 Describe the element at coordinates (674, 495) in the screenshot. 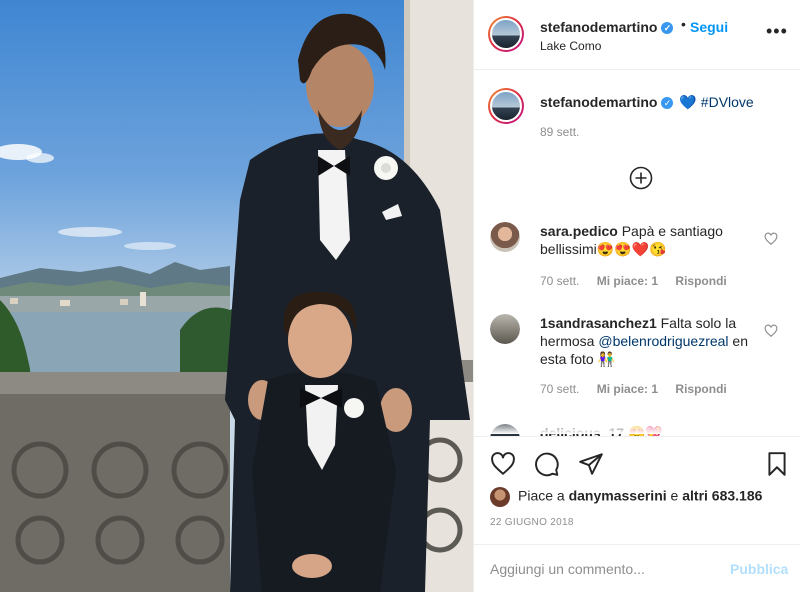

I see `liked-by-joiner: e` at that location.